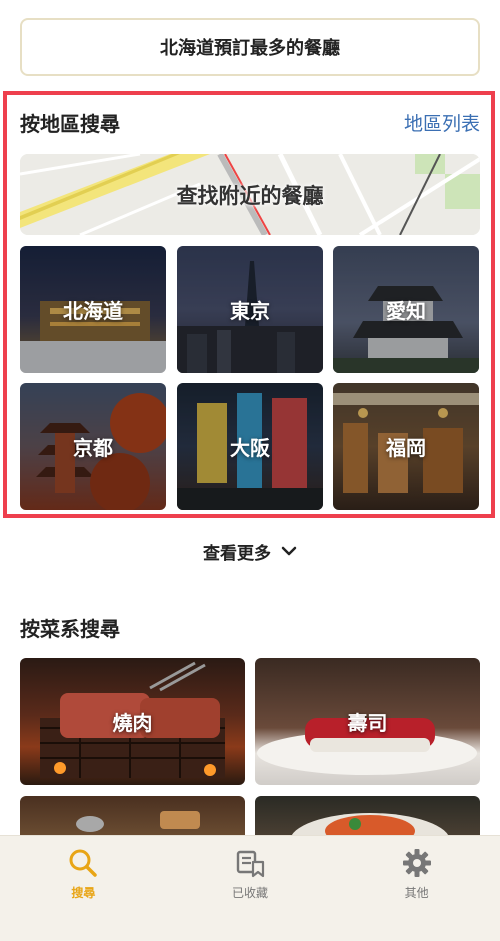  I want to click on see-more-label: 查看更多, so click(237, 553).